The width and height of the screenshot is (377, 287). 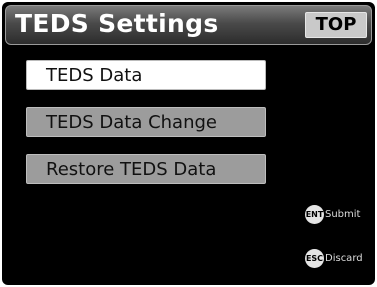 I want to click on top-button: TOP, so click(x=336, y=25).